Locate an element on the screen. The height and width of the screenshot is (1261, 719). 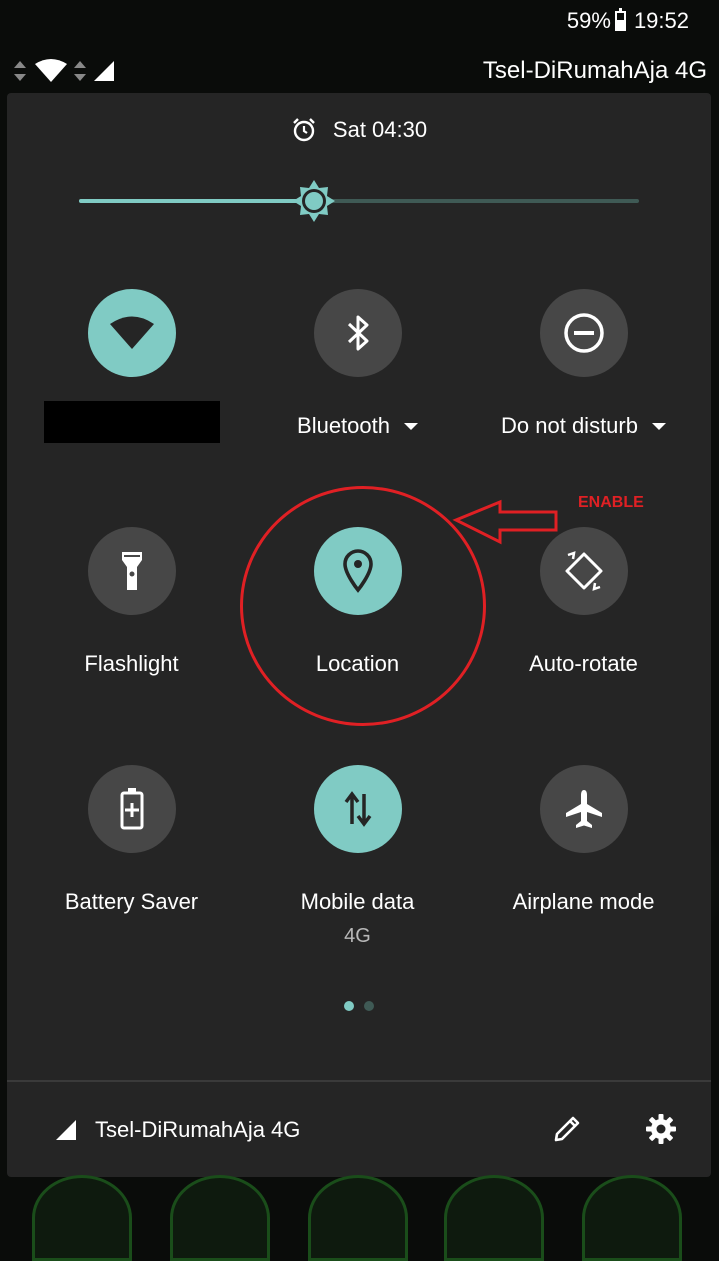
home-dock is located at coordinates (359, 1218).